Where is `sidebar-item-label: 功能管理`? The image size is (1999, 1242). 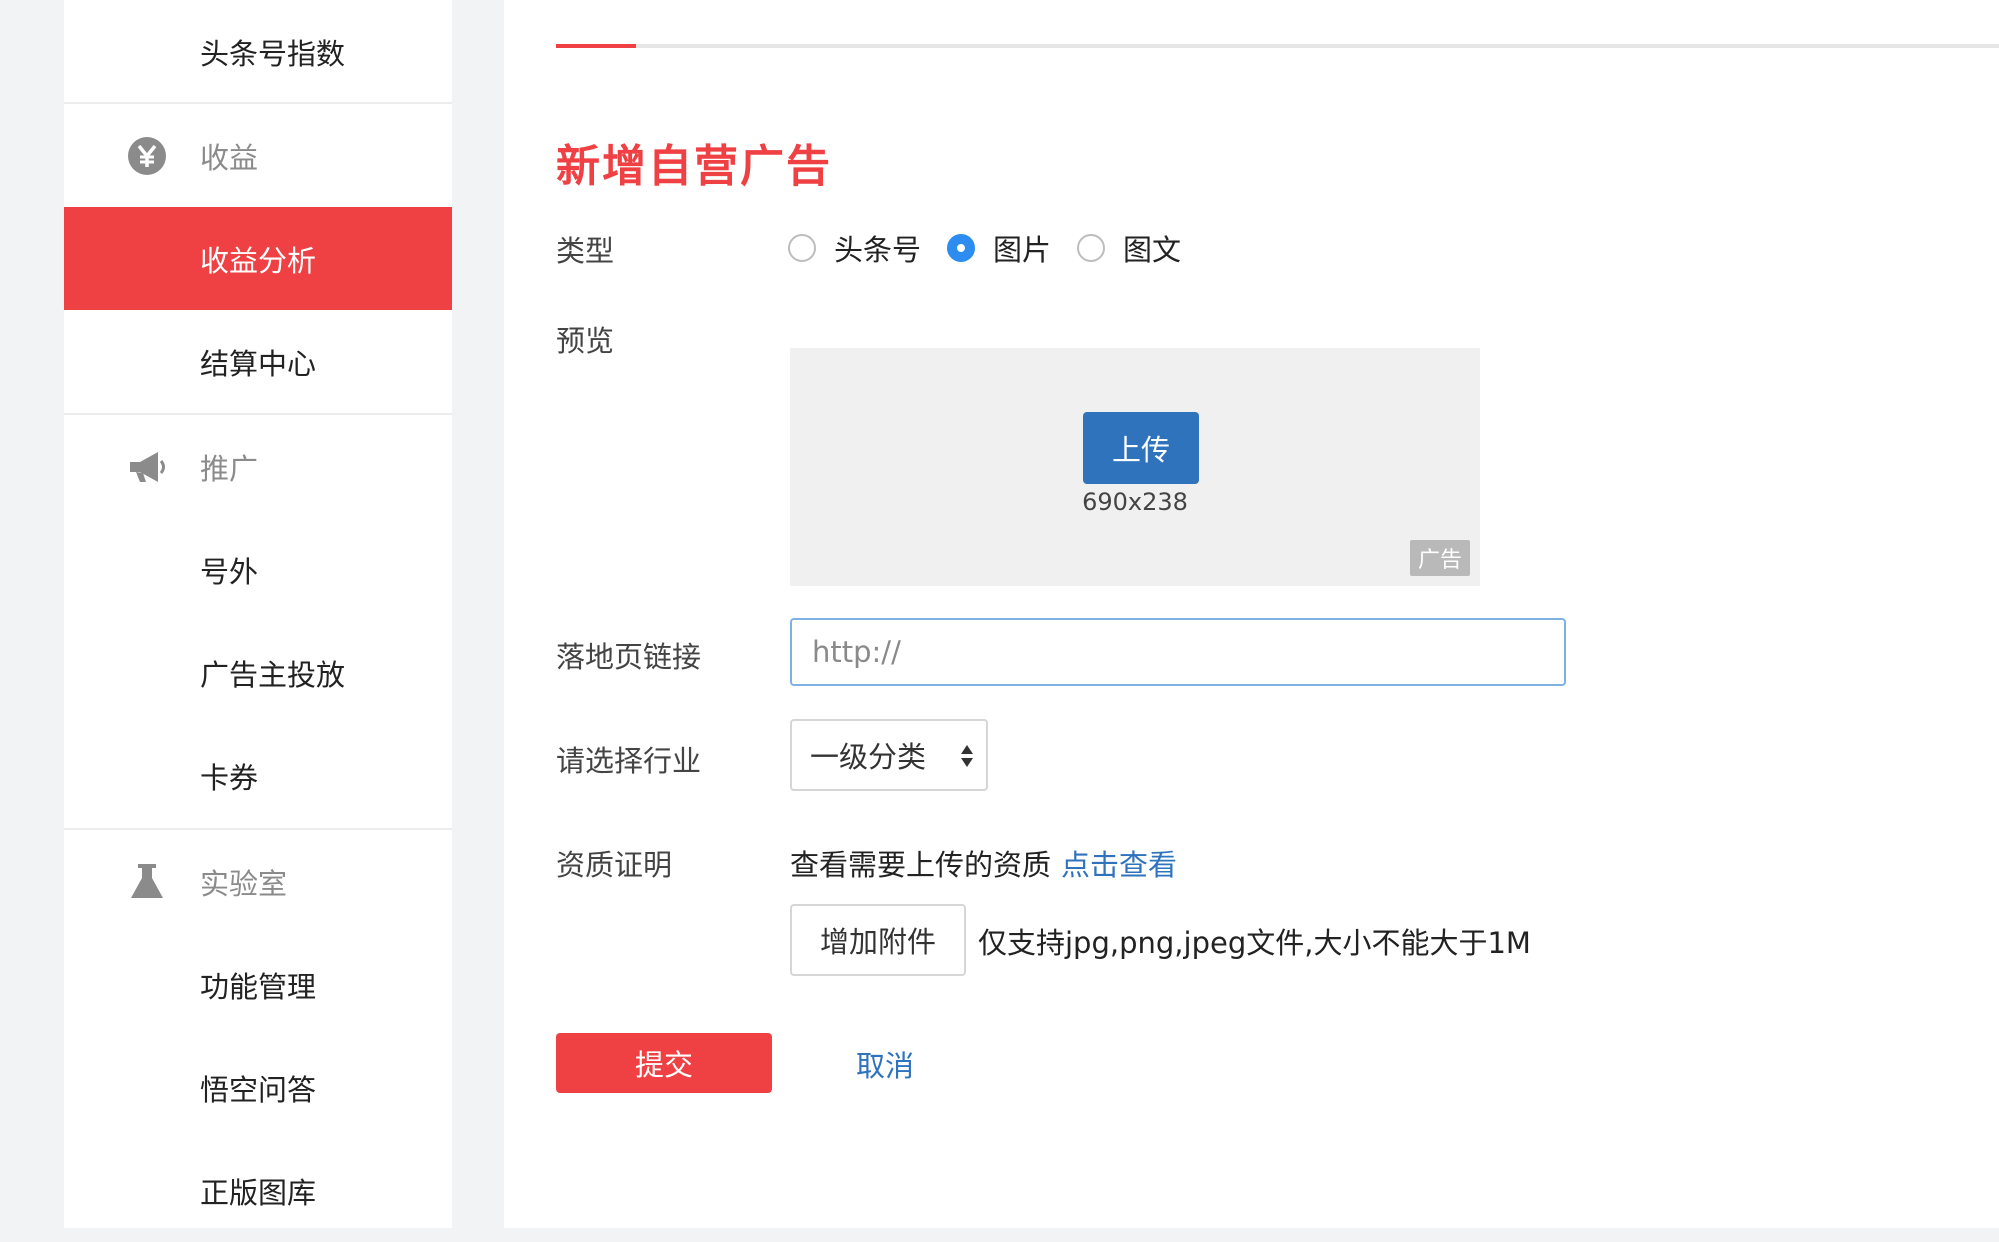 sidebar-item-label: 功能管理 is located at coordinates (258, 986).